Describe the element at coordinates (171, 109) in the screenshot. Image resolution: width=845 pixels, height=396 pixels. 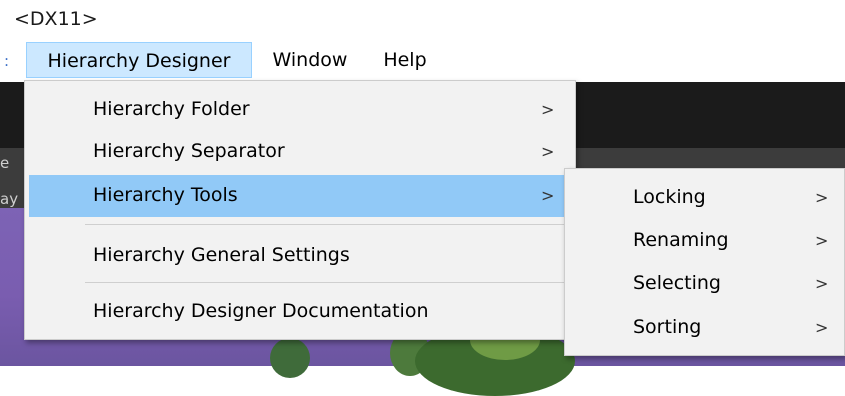
I see `menu-item-label: Hierarchy Folder` at that location.